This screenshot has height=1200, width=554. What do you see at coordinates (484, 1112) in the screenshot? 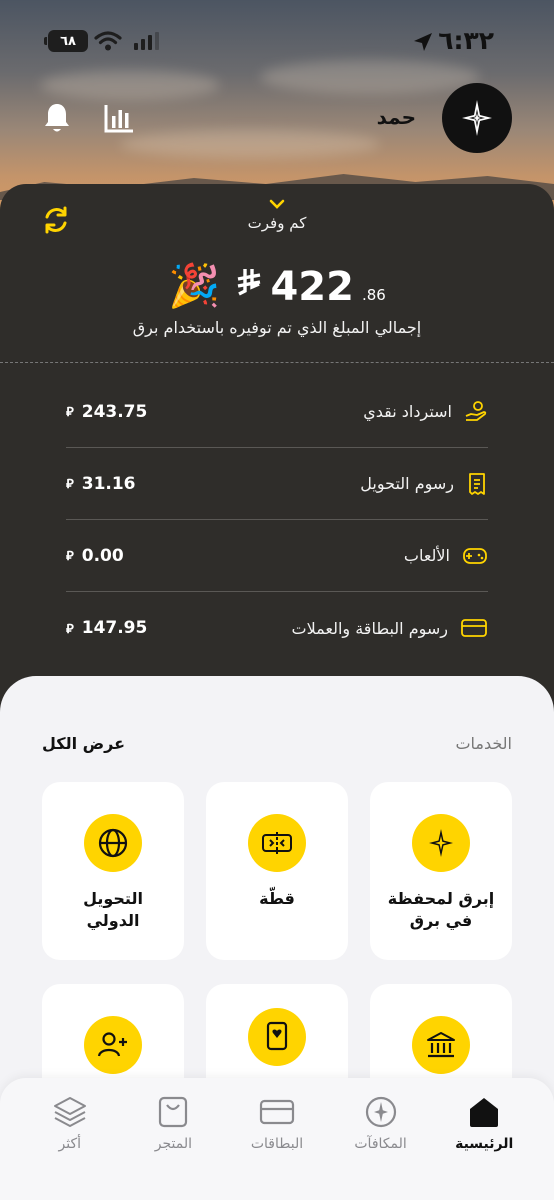
I see `home-icon` at bounding box center [484, 1112].